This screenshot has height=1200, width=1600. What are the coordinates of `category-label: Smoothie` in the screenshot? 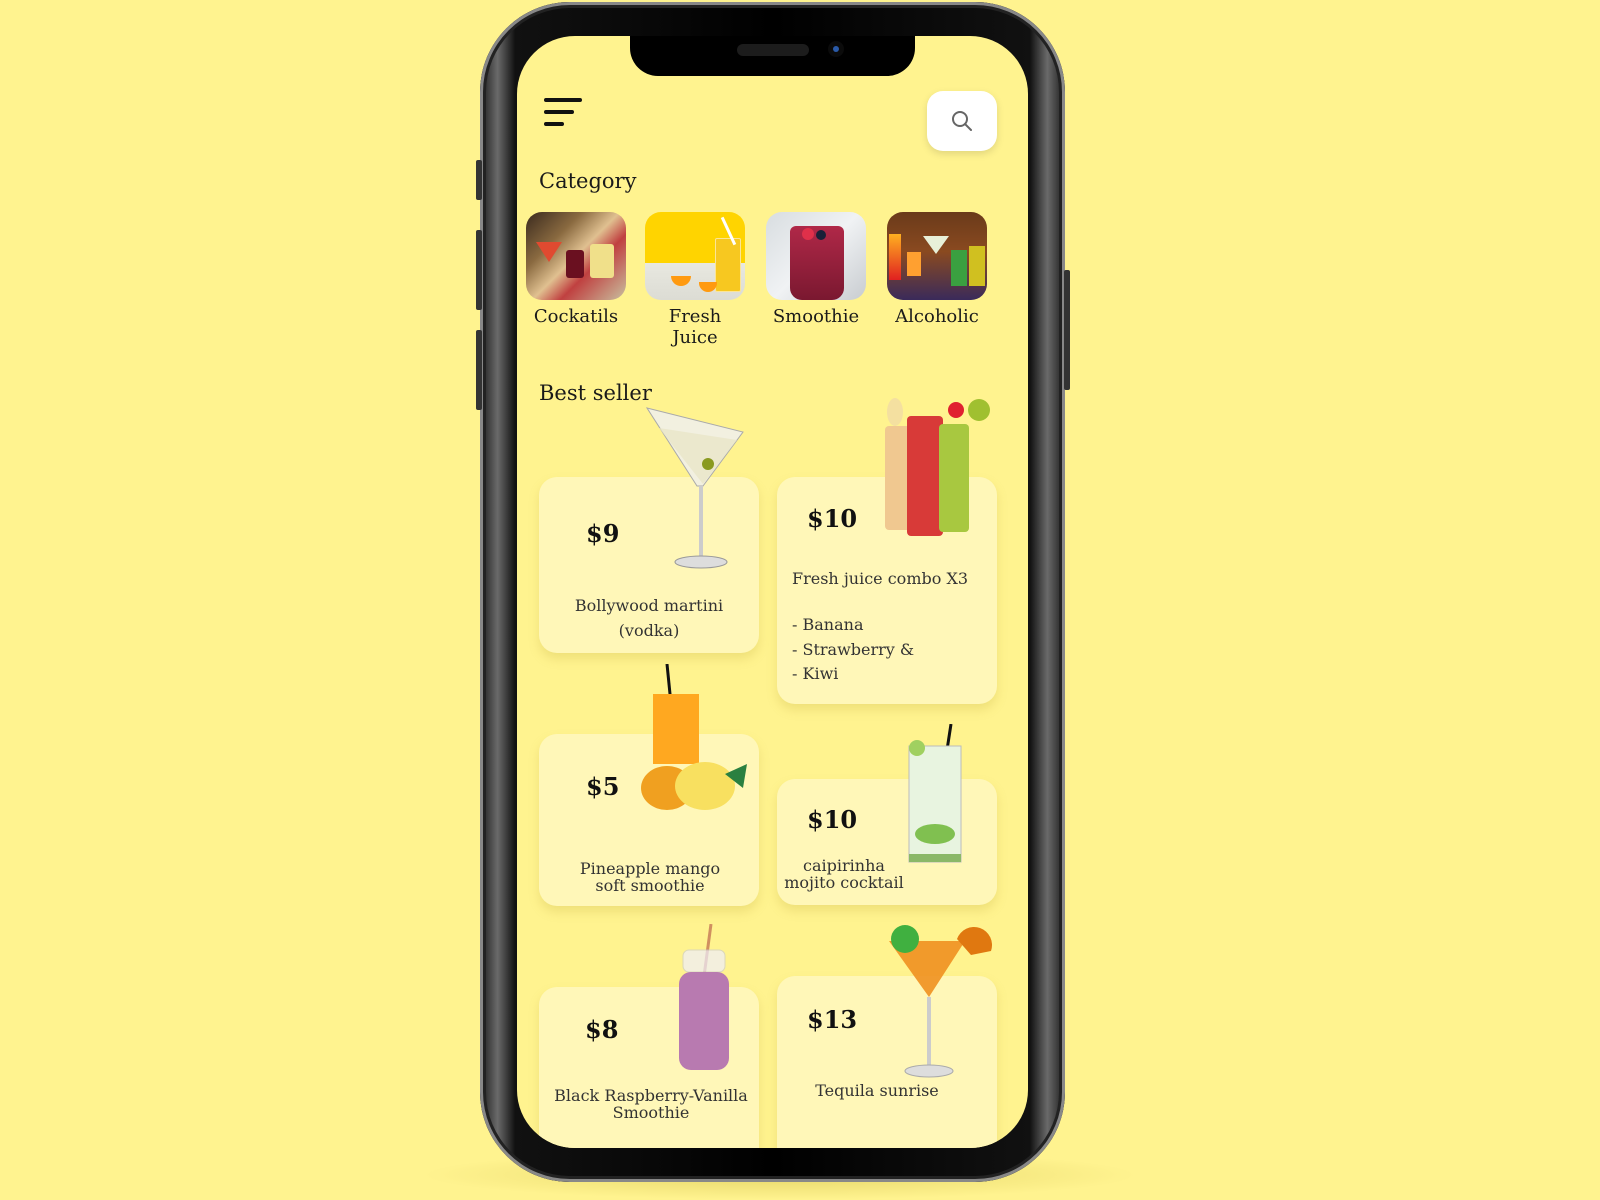 It's located at (816, 316).